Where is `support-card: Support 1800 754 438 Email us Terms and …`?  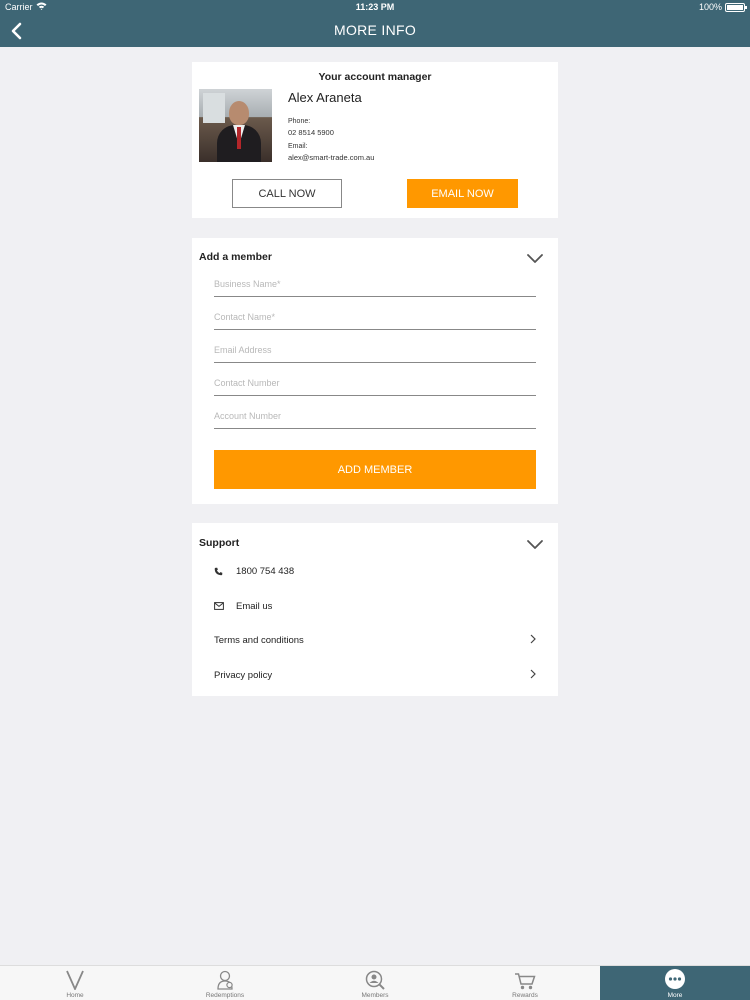
support-card: Support 1800 754 438 Email us Terms and … is located at coordinates (375, 609).